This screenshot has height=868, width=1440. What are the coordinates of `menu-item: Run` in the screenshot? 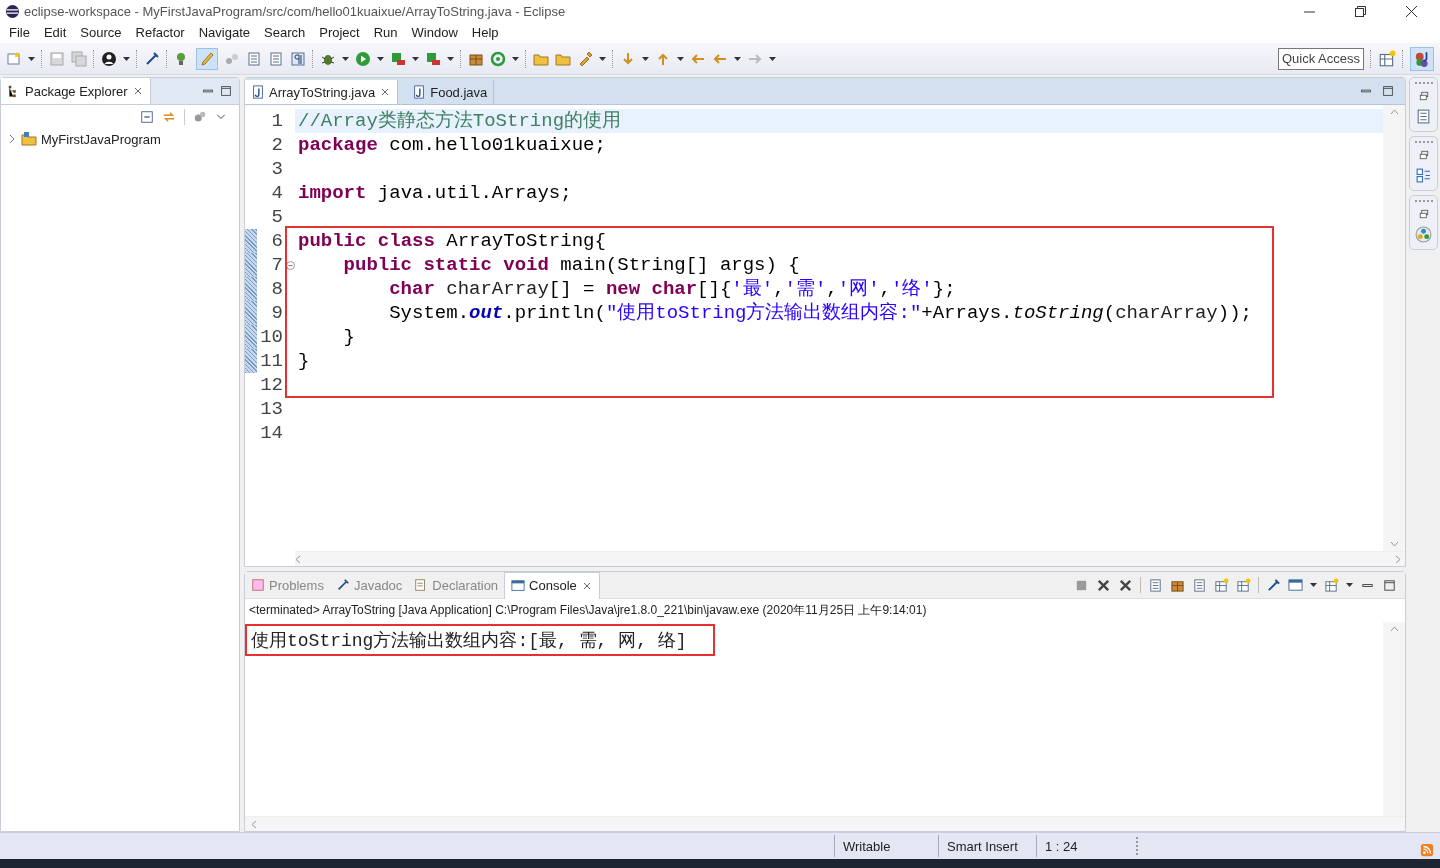 It's located at (385, 32).